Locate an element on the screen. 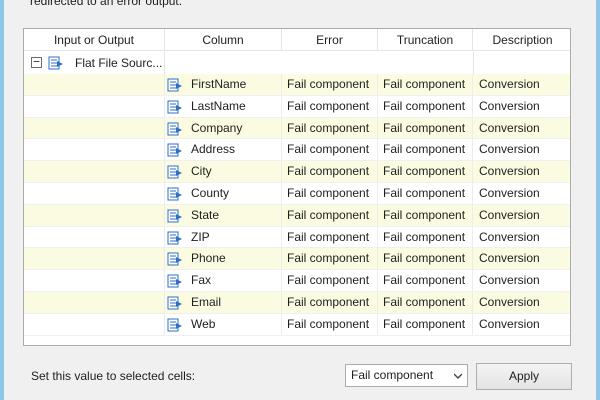  set-value-label: Set this value to selected cells: is located at coordinates (113, 376).